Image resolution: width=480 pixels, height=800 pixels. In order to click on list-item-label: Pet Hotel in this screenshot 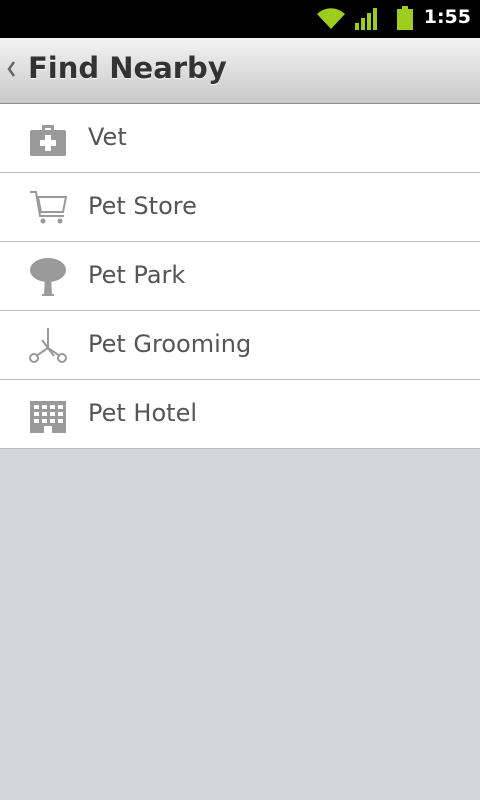, I will do `click(142, 413)`.